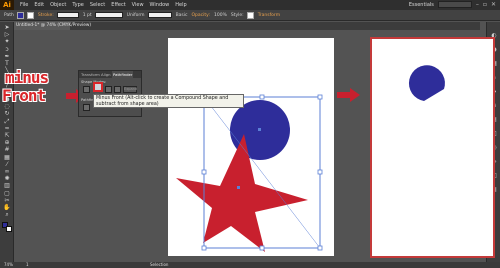  I want to click on bbox-handle-bl, so click(204, 248).